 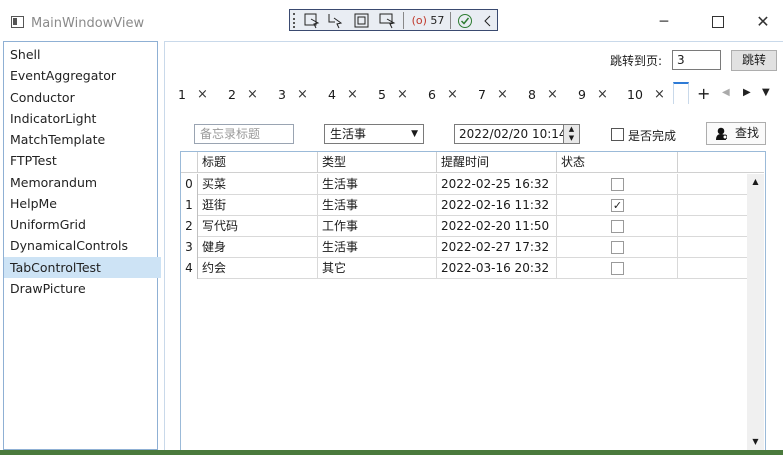 I want to click on cell-title: 买菜, so click(x=258, y=184).